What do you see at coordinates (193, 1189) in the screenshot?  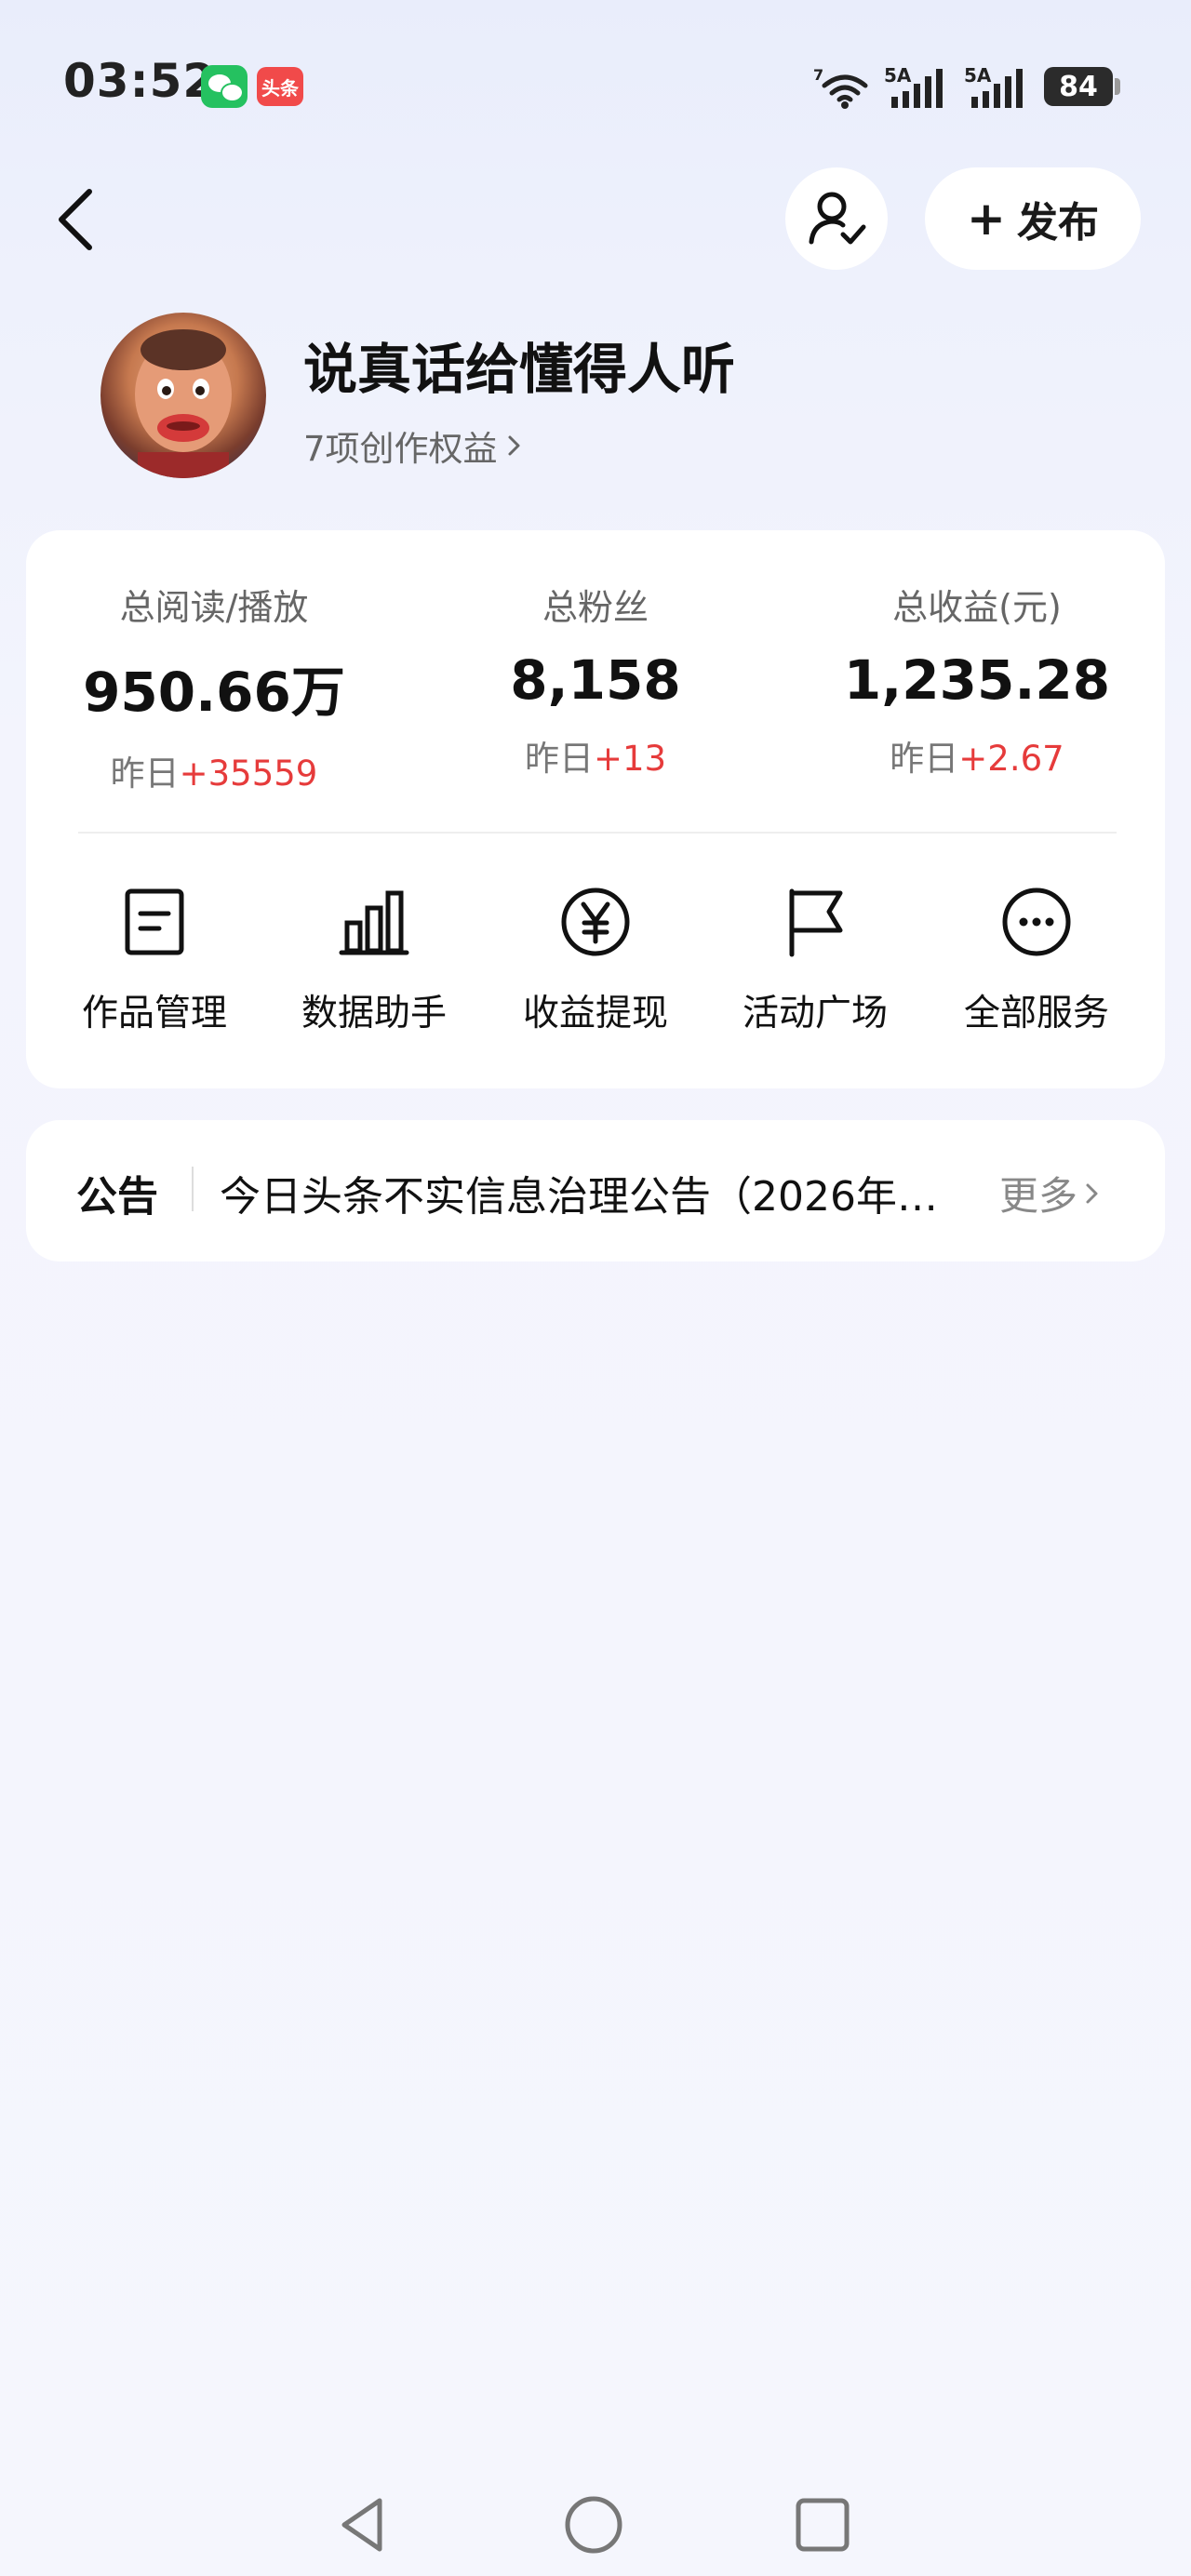 I see `notice-divider` at bounding box center [193, 1189].